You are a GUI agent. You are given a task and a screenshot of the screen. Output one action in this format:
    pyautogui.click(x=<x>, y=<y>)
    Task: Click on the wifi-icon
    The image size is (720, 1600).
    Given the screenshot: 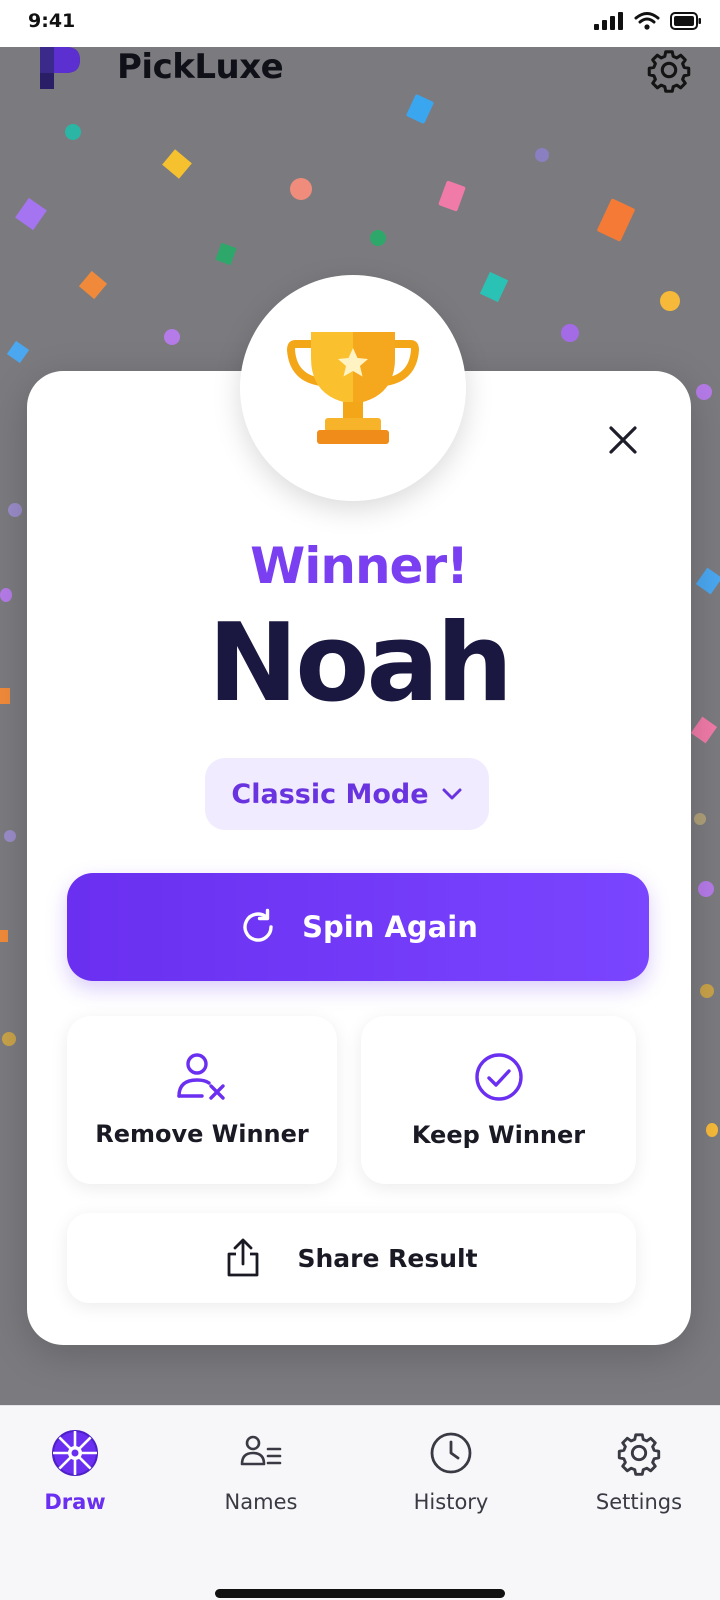 What is the action you would take?
    pyautogui.click(x=647, y=21)
    